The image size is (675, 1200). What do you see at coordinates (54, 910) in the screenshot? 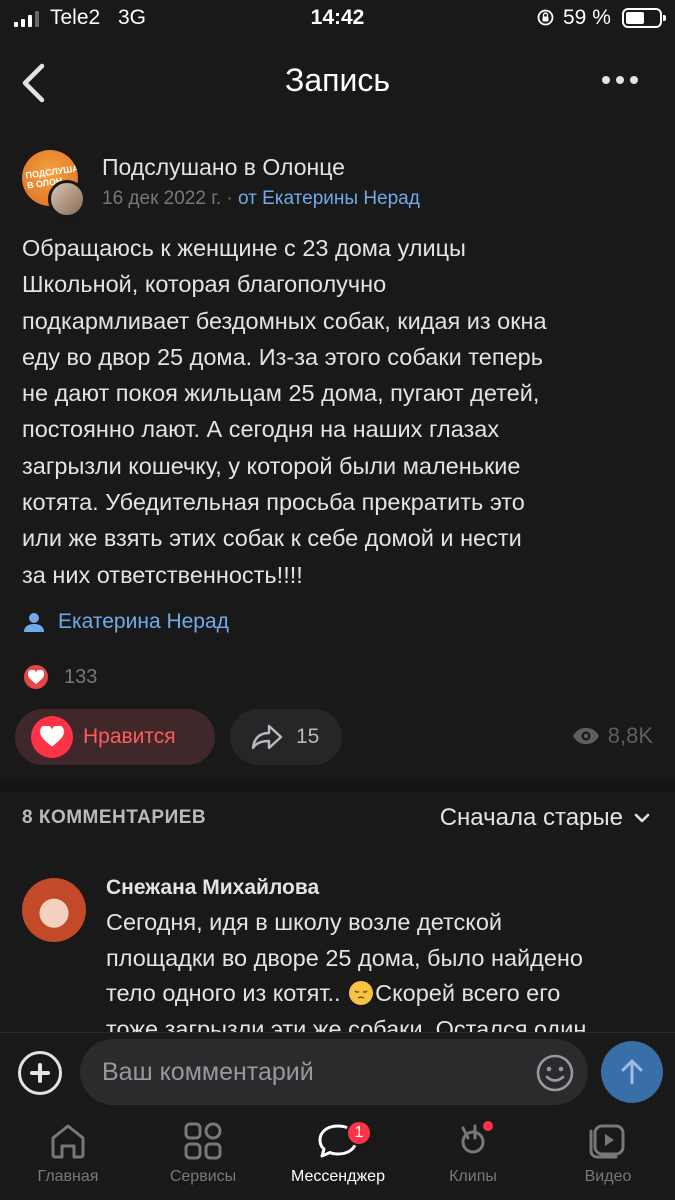
I see `commenter-avatar` at bounding box center [54, 910].